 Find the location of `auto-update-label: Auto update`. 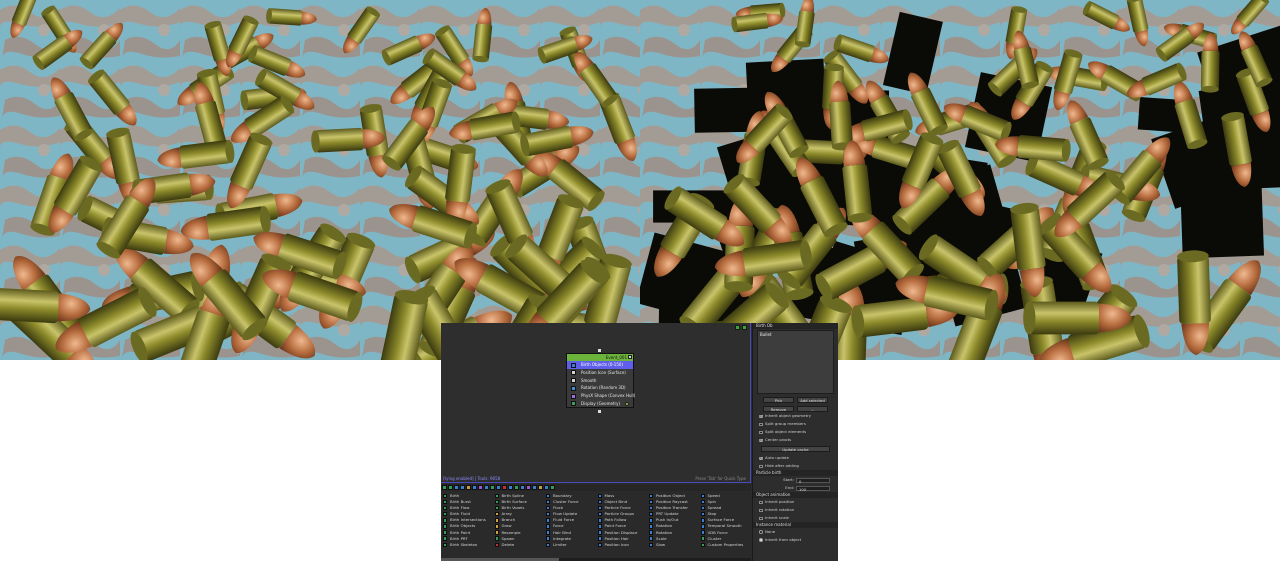

auto-update-label: Auto update is located at coordinates (777, 457).